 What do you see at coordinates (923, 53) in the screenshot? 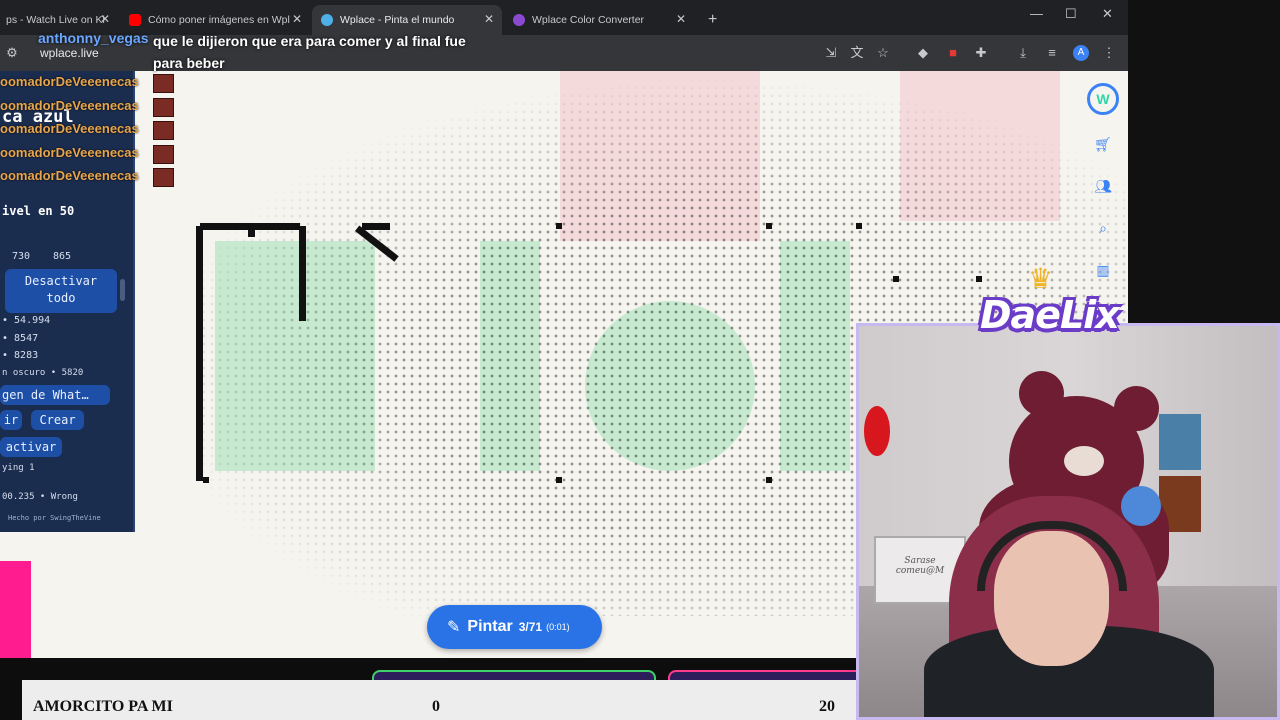
I see `extension-icon: ◆` at bounding box center [923, 53].